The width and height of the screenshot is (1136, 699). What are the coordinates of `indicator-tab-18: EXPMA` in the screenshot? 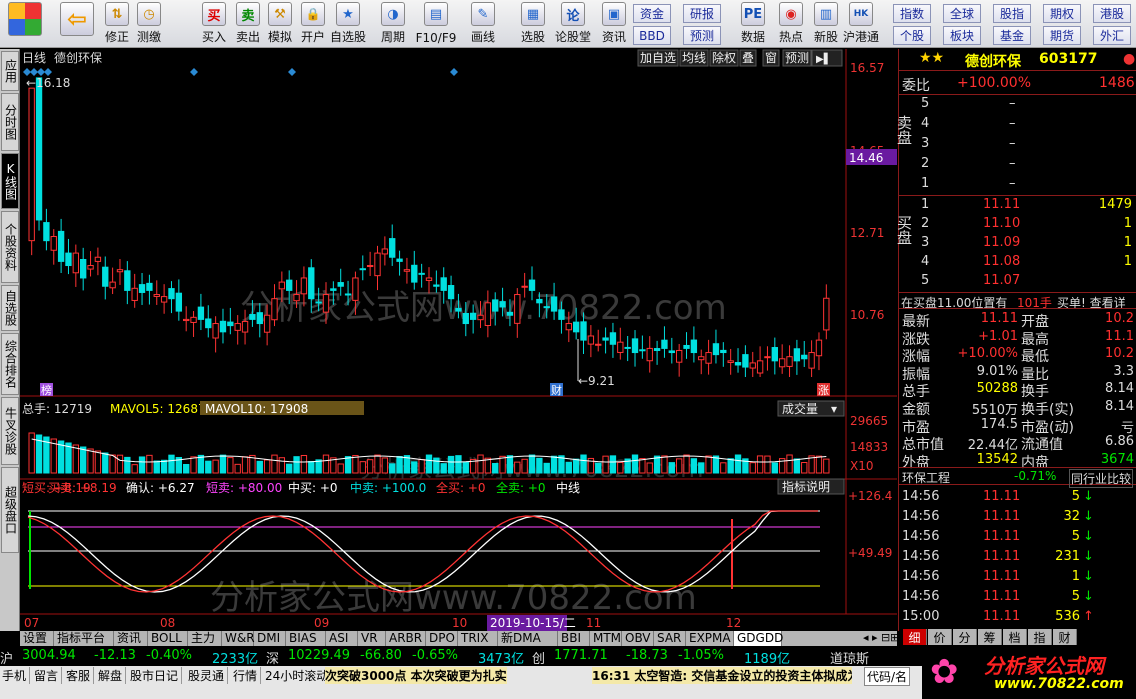 It's located at (710, 638).